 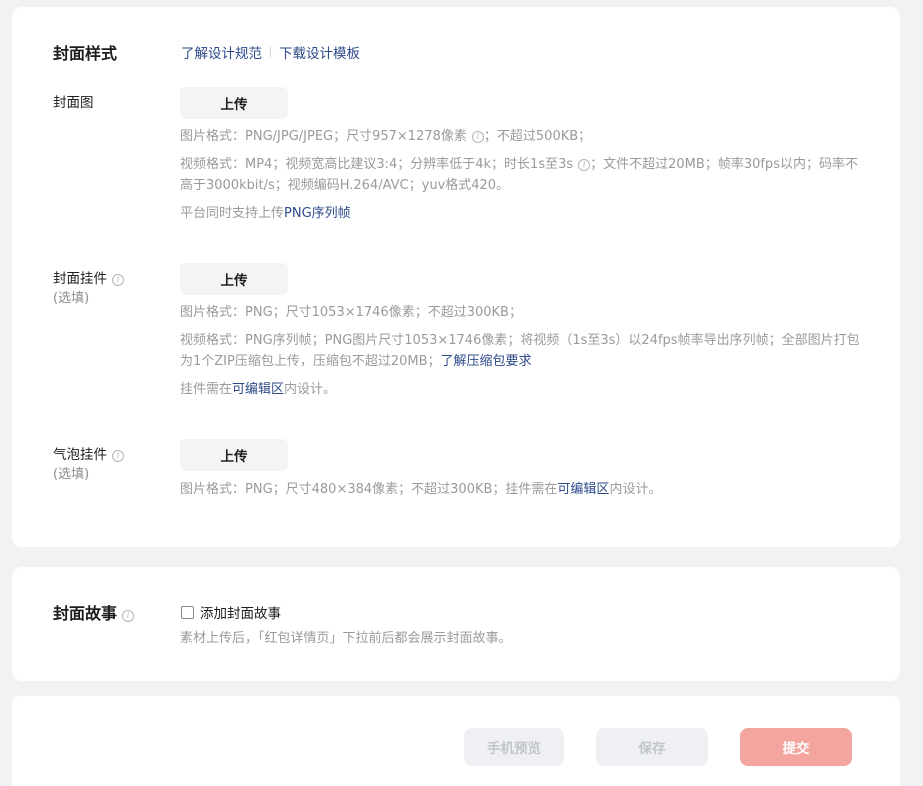 What do you see at coordinates (351, 312) in the screenshot?
I see `cover-pendant-image-hint: 图片格式：PNG；尺寸1053×1746像素；不超过300KB；` at bounding box center [351, 312].